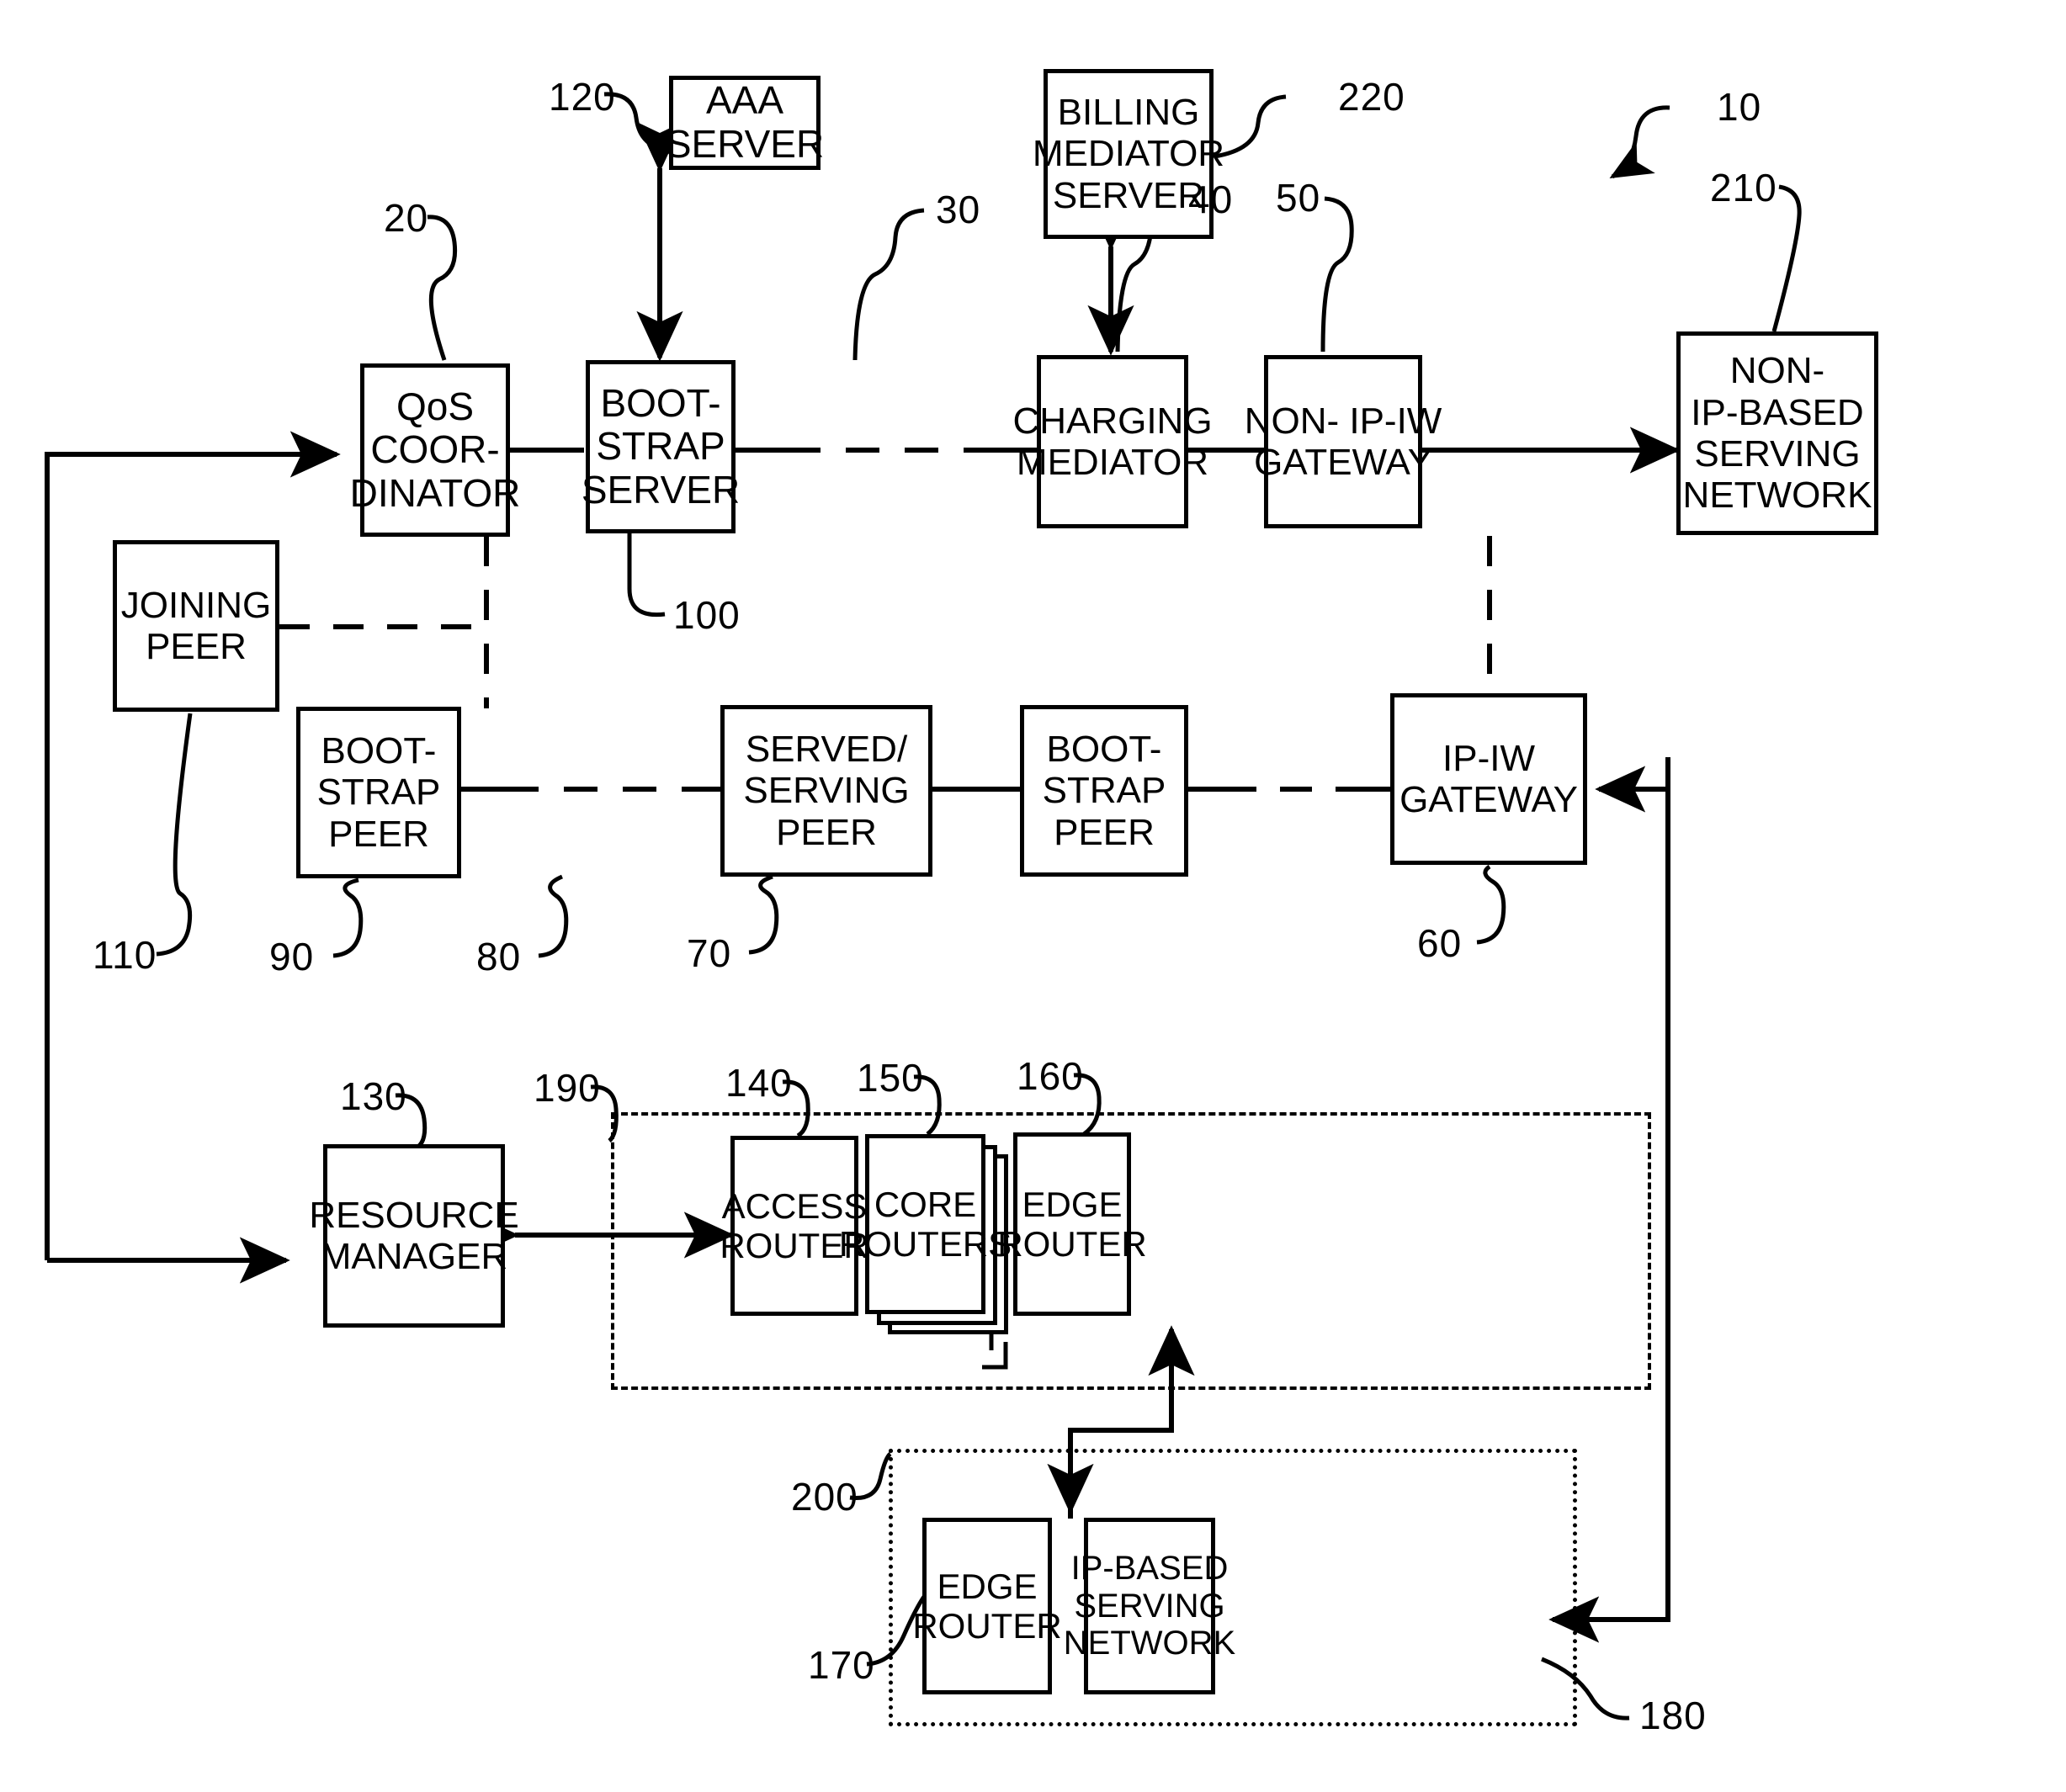 The height and width of the screenshot is (1792, 2066). Describe the element at coordinates (824, 1497) in the screenshot. I see `ref-numeral-200: 200` at that location.